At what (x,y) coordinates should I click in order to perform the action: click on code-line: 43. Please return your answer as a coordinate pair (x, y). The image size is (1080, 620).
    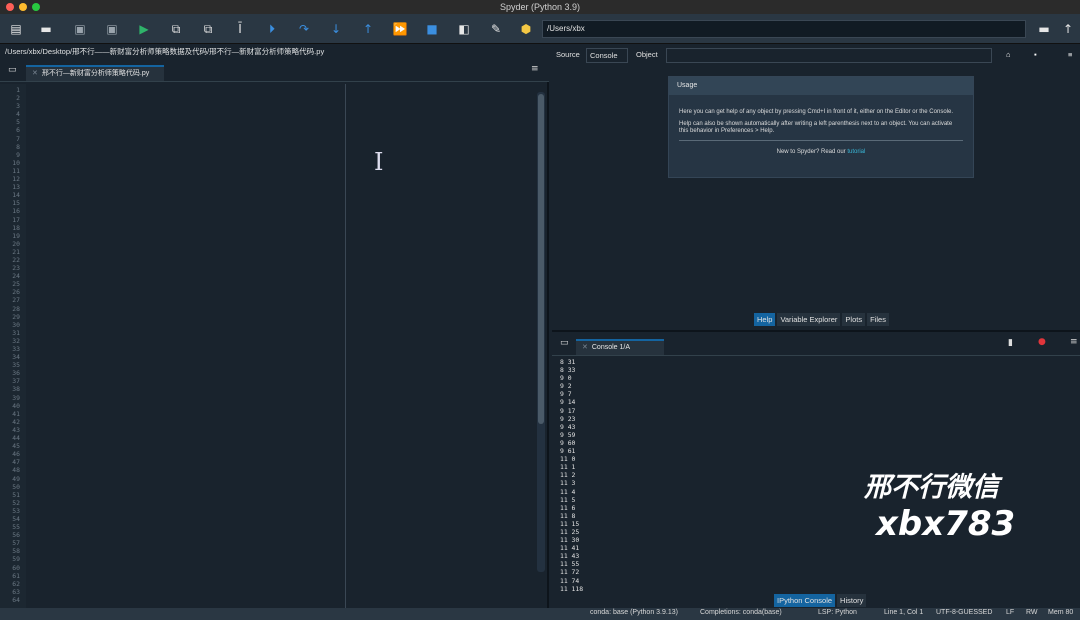
    Looking at the image, I should click on (268, 430).